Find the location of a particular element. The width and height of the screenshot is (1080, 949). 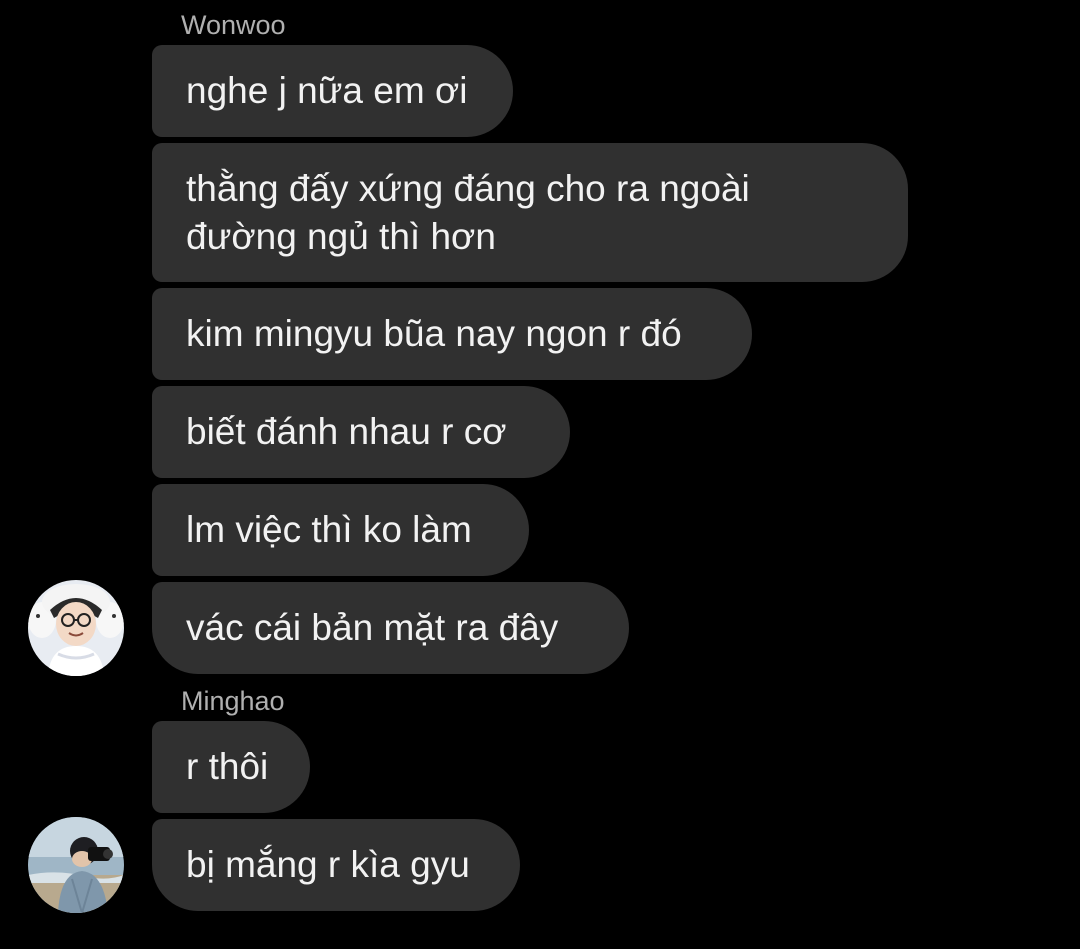

avatar-wonwoo is located at coordinates (76, 628).